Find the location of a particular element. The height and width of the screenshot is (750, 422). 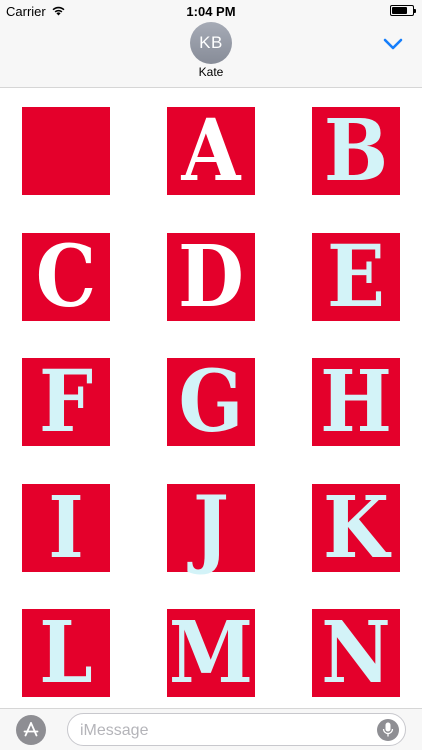

sticker-tile: I is located at coordinates (66, 528).